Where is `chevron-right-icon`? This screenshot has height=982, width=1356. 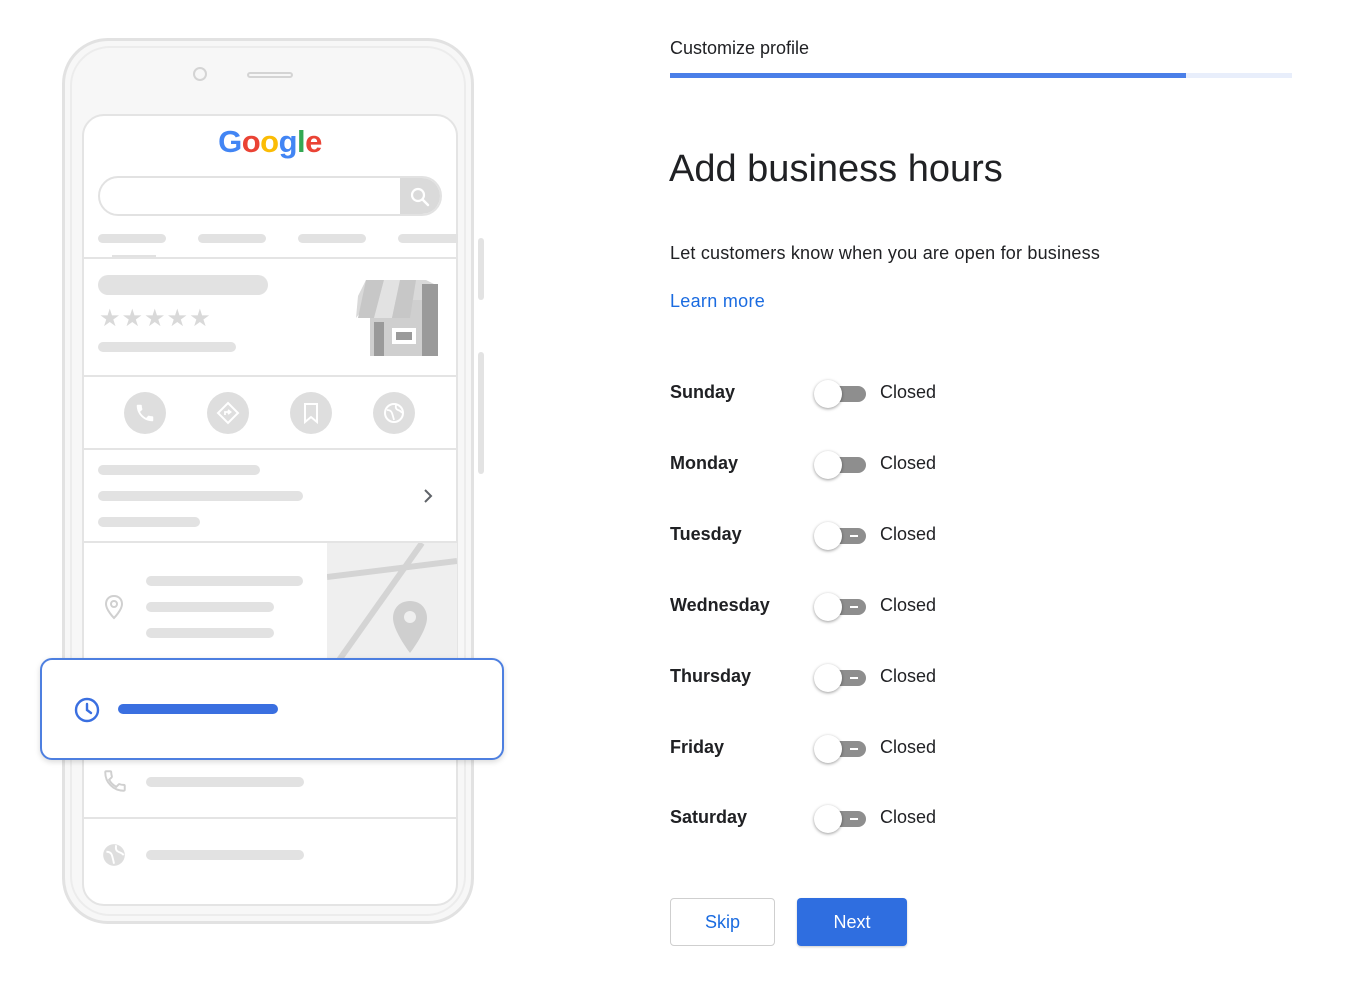 chevron-right-icon is located at coordinates (428, 498).